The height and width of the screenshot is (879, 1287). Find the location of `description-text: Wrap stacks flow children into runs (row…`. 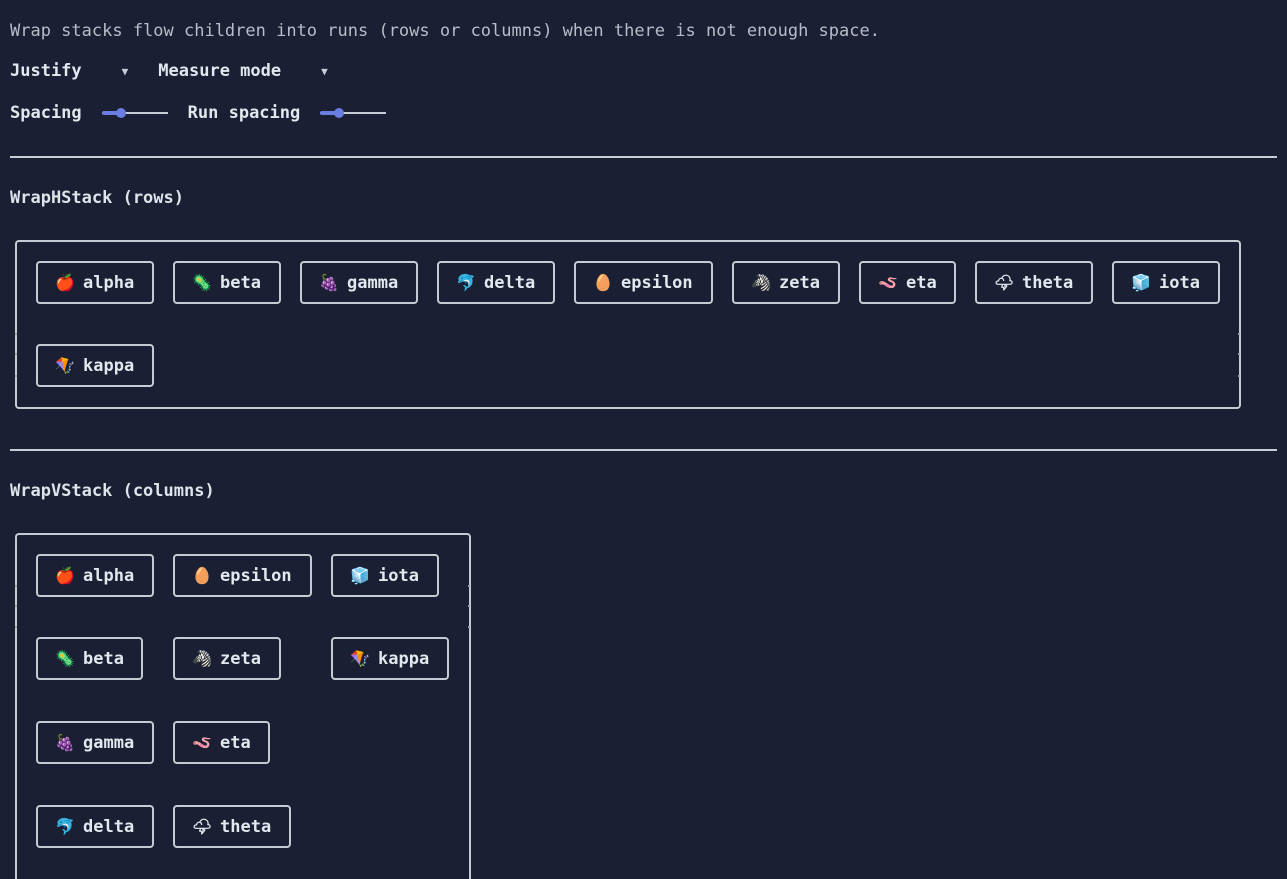

description-text: Wrap stacks flow children into runs (row… is located at coordinates (445, 31).